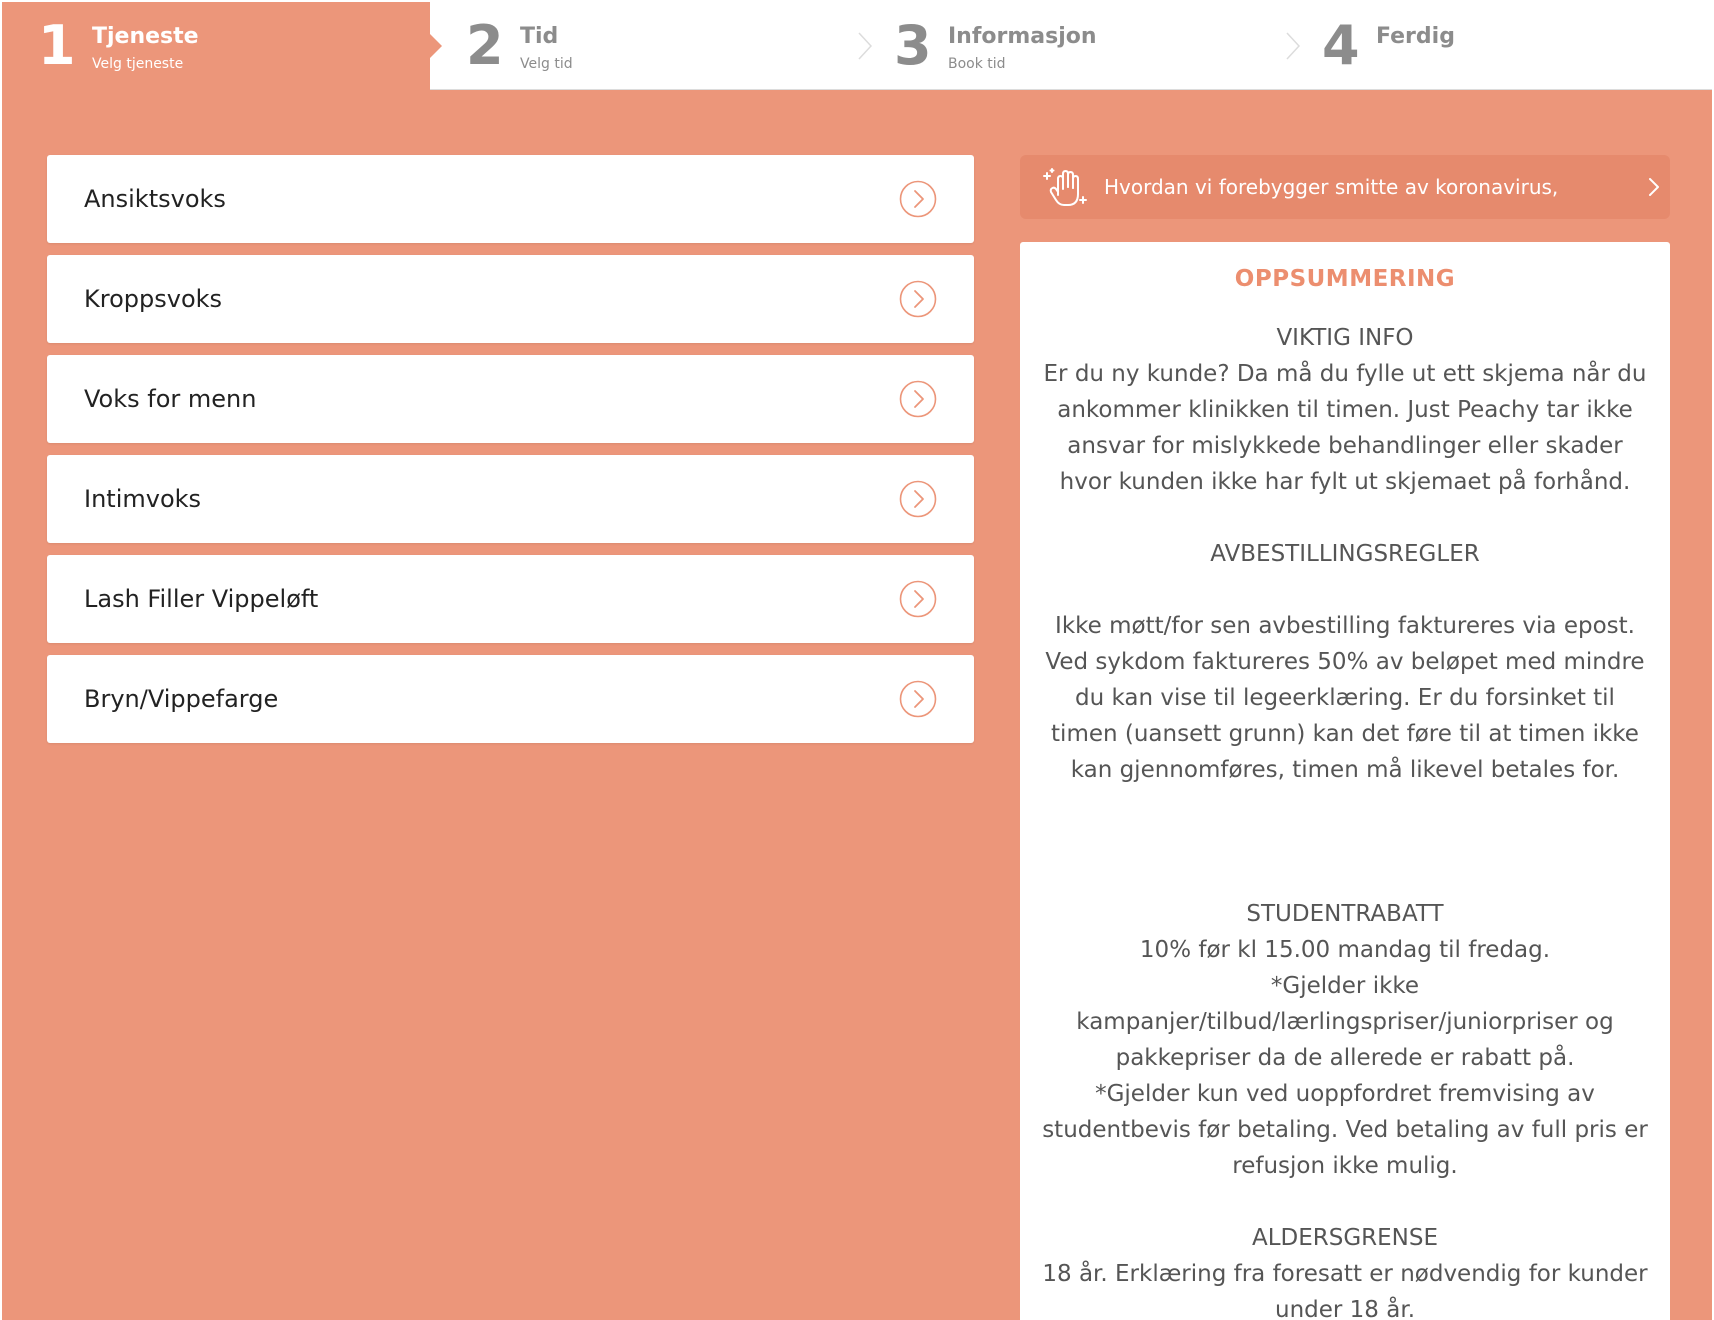 This screenshot has height=1320, width=1714. I want to click on service-label: Bryn/Vippefarge, so click(181, 699).